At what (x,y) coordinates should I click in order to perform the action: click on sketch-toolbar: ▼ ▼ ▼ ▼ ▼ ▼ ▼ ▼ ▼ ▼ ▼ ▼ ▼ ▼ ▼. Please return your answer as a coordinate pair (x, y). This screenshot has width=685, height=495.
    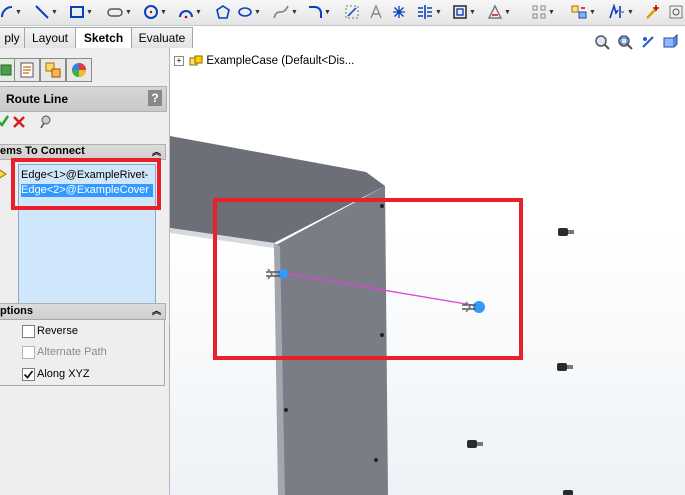
    Looking at the image, I should click on (342, 13).